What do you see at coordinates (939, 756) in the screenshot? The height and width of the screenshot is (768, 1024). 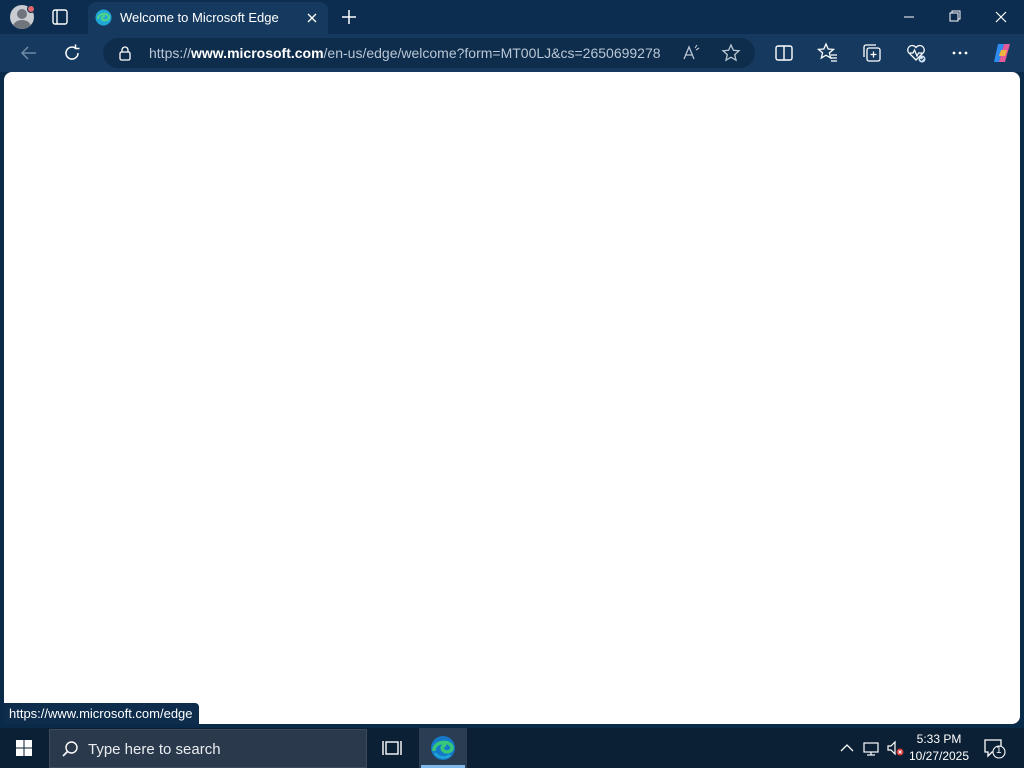 I see `clock-date: 10/27/2025` at bounding box center [939, 756].